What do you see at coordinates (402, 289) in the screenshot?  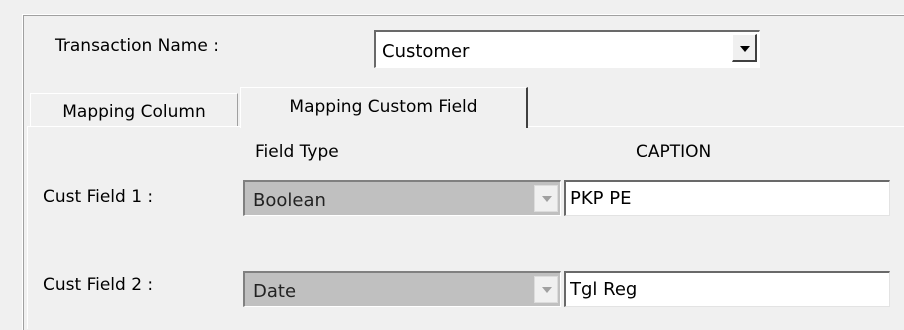 I see `cust-field-2-type-select: Date` at bounding box center [402, 289].